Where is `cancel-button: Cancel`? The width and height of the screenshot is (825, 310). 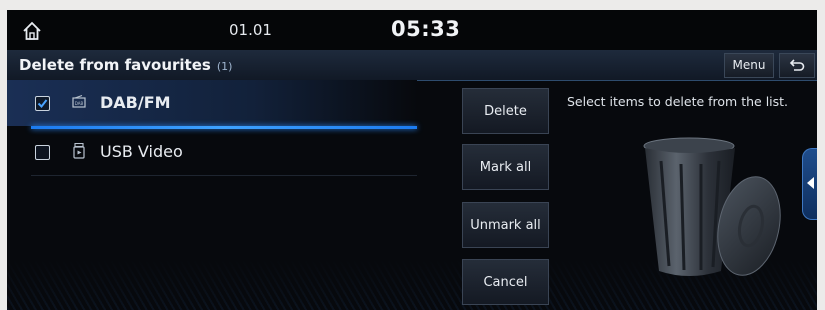
cancel-button: Cancel is located at coordinates (505, 282).